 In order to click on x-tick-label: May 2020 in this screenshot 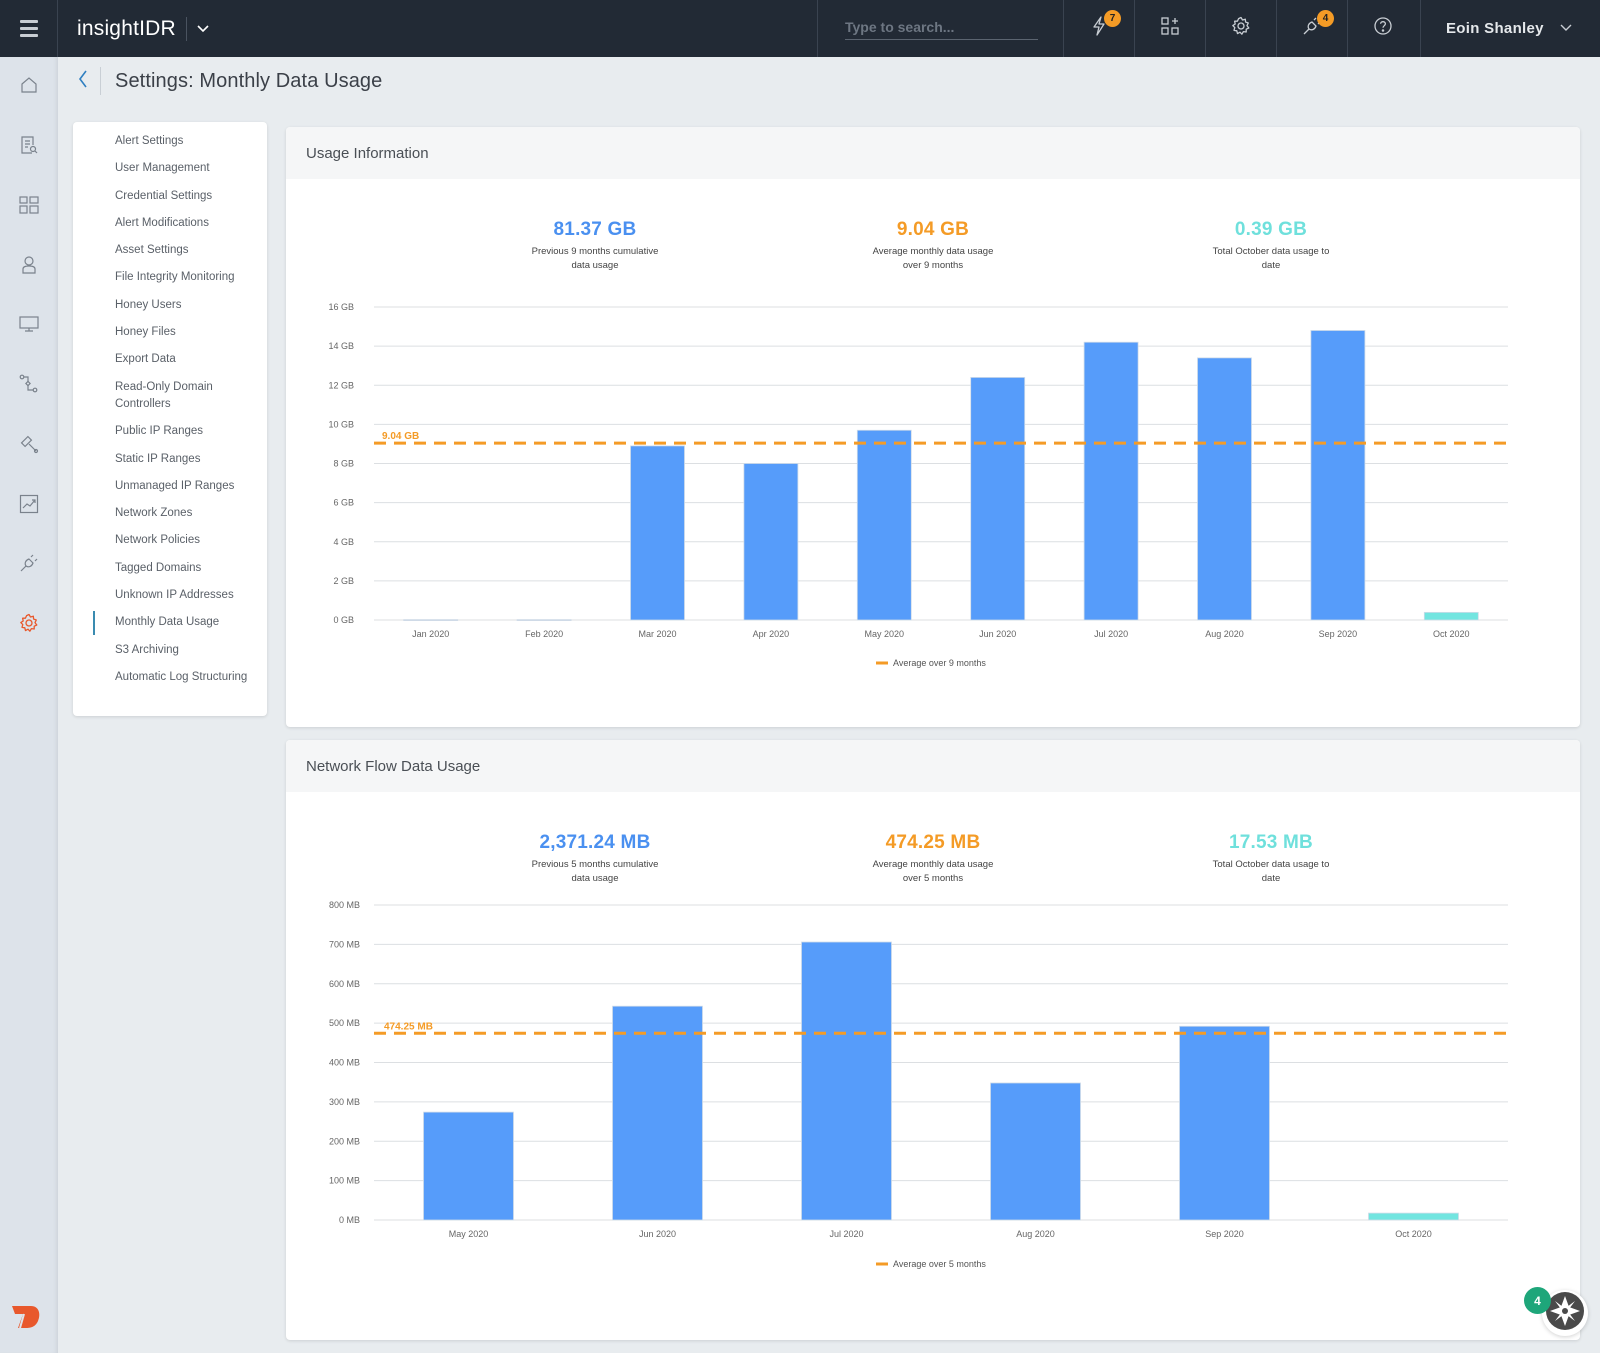, I will do `click(469, 1234)`.